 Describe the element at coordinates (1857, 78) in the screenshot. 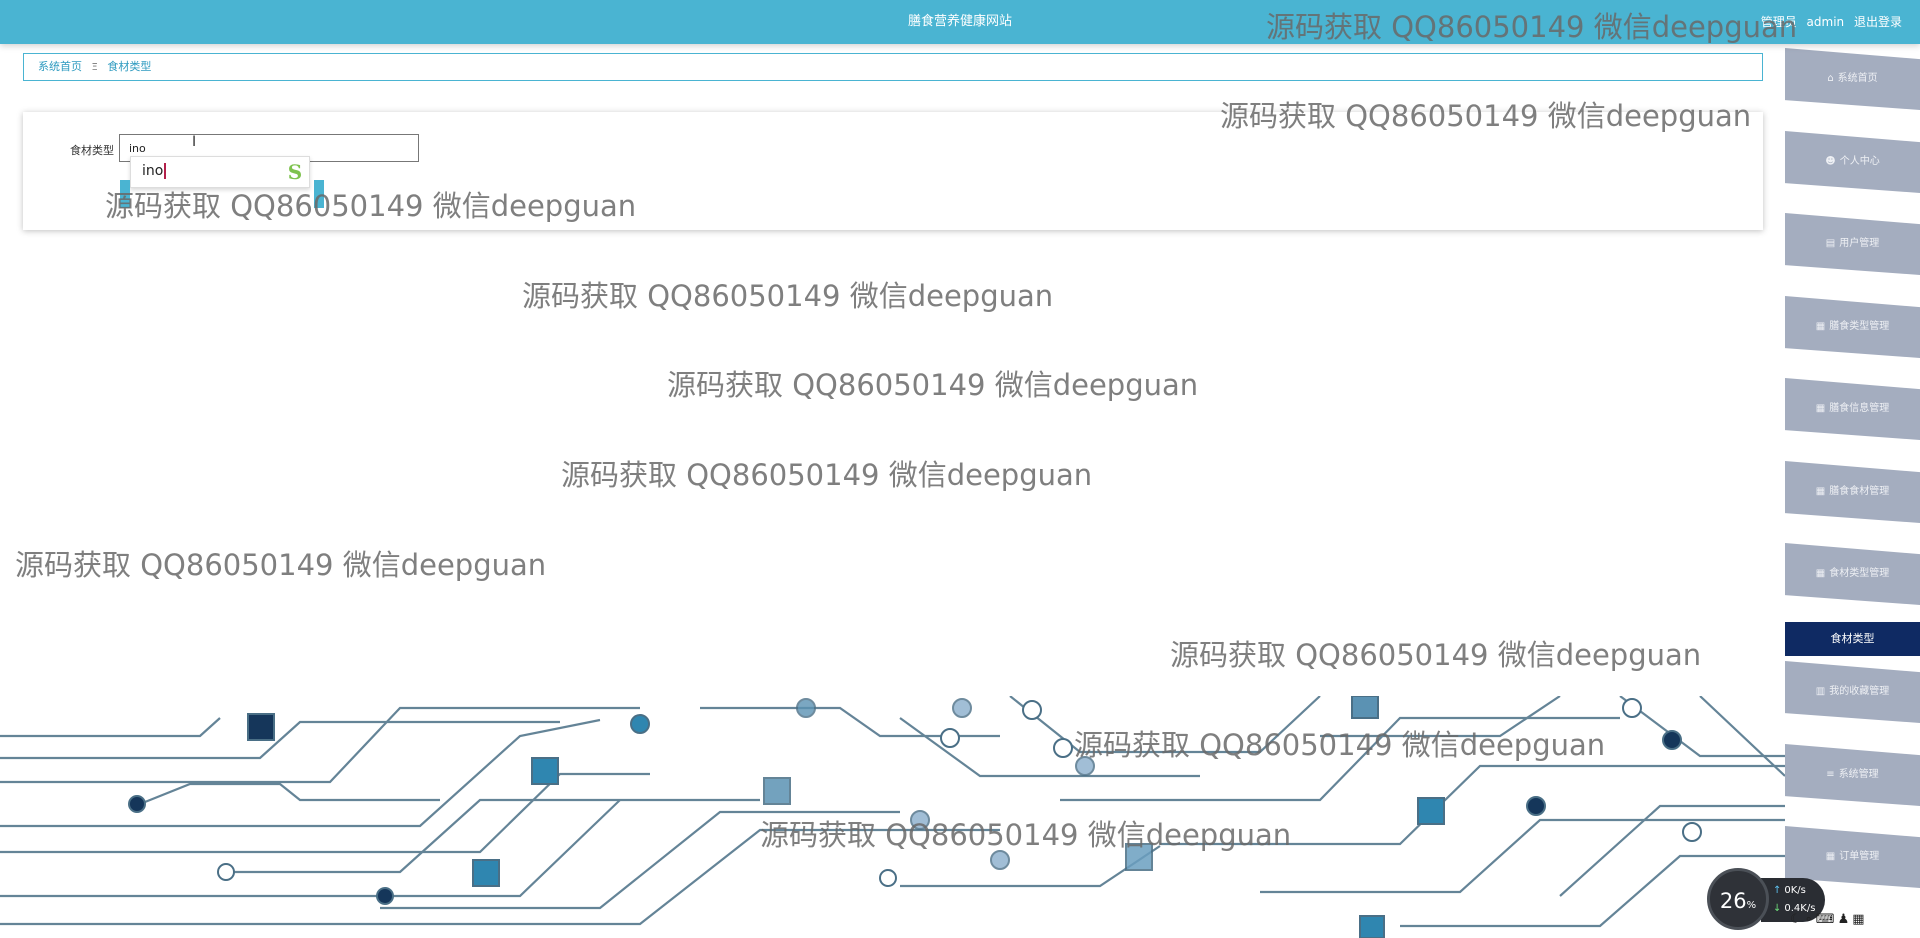

I see `sidebar-item-label: 系统首页` at that location.